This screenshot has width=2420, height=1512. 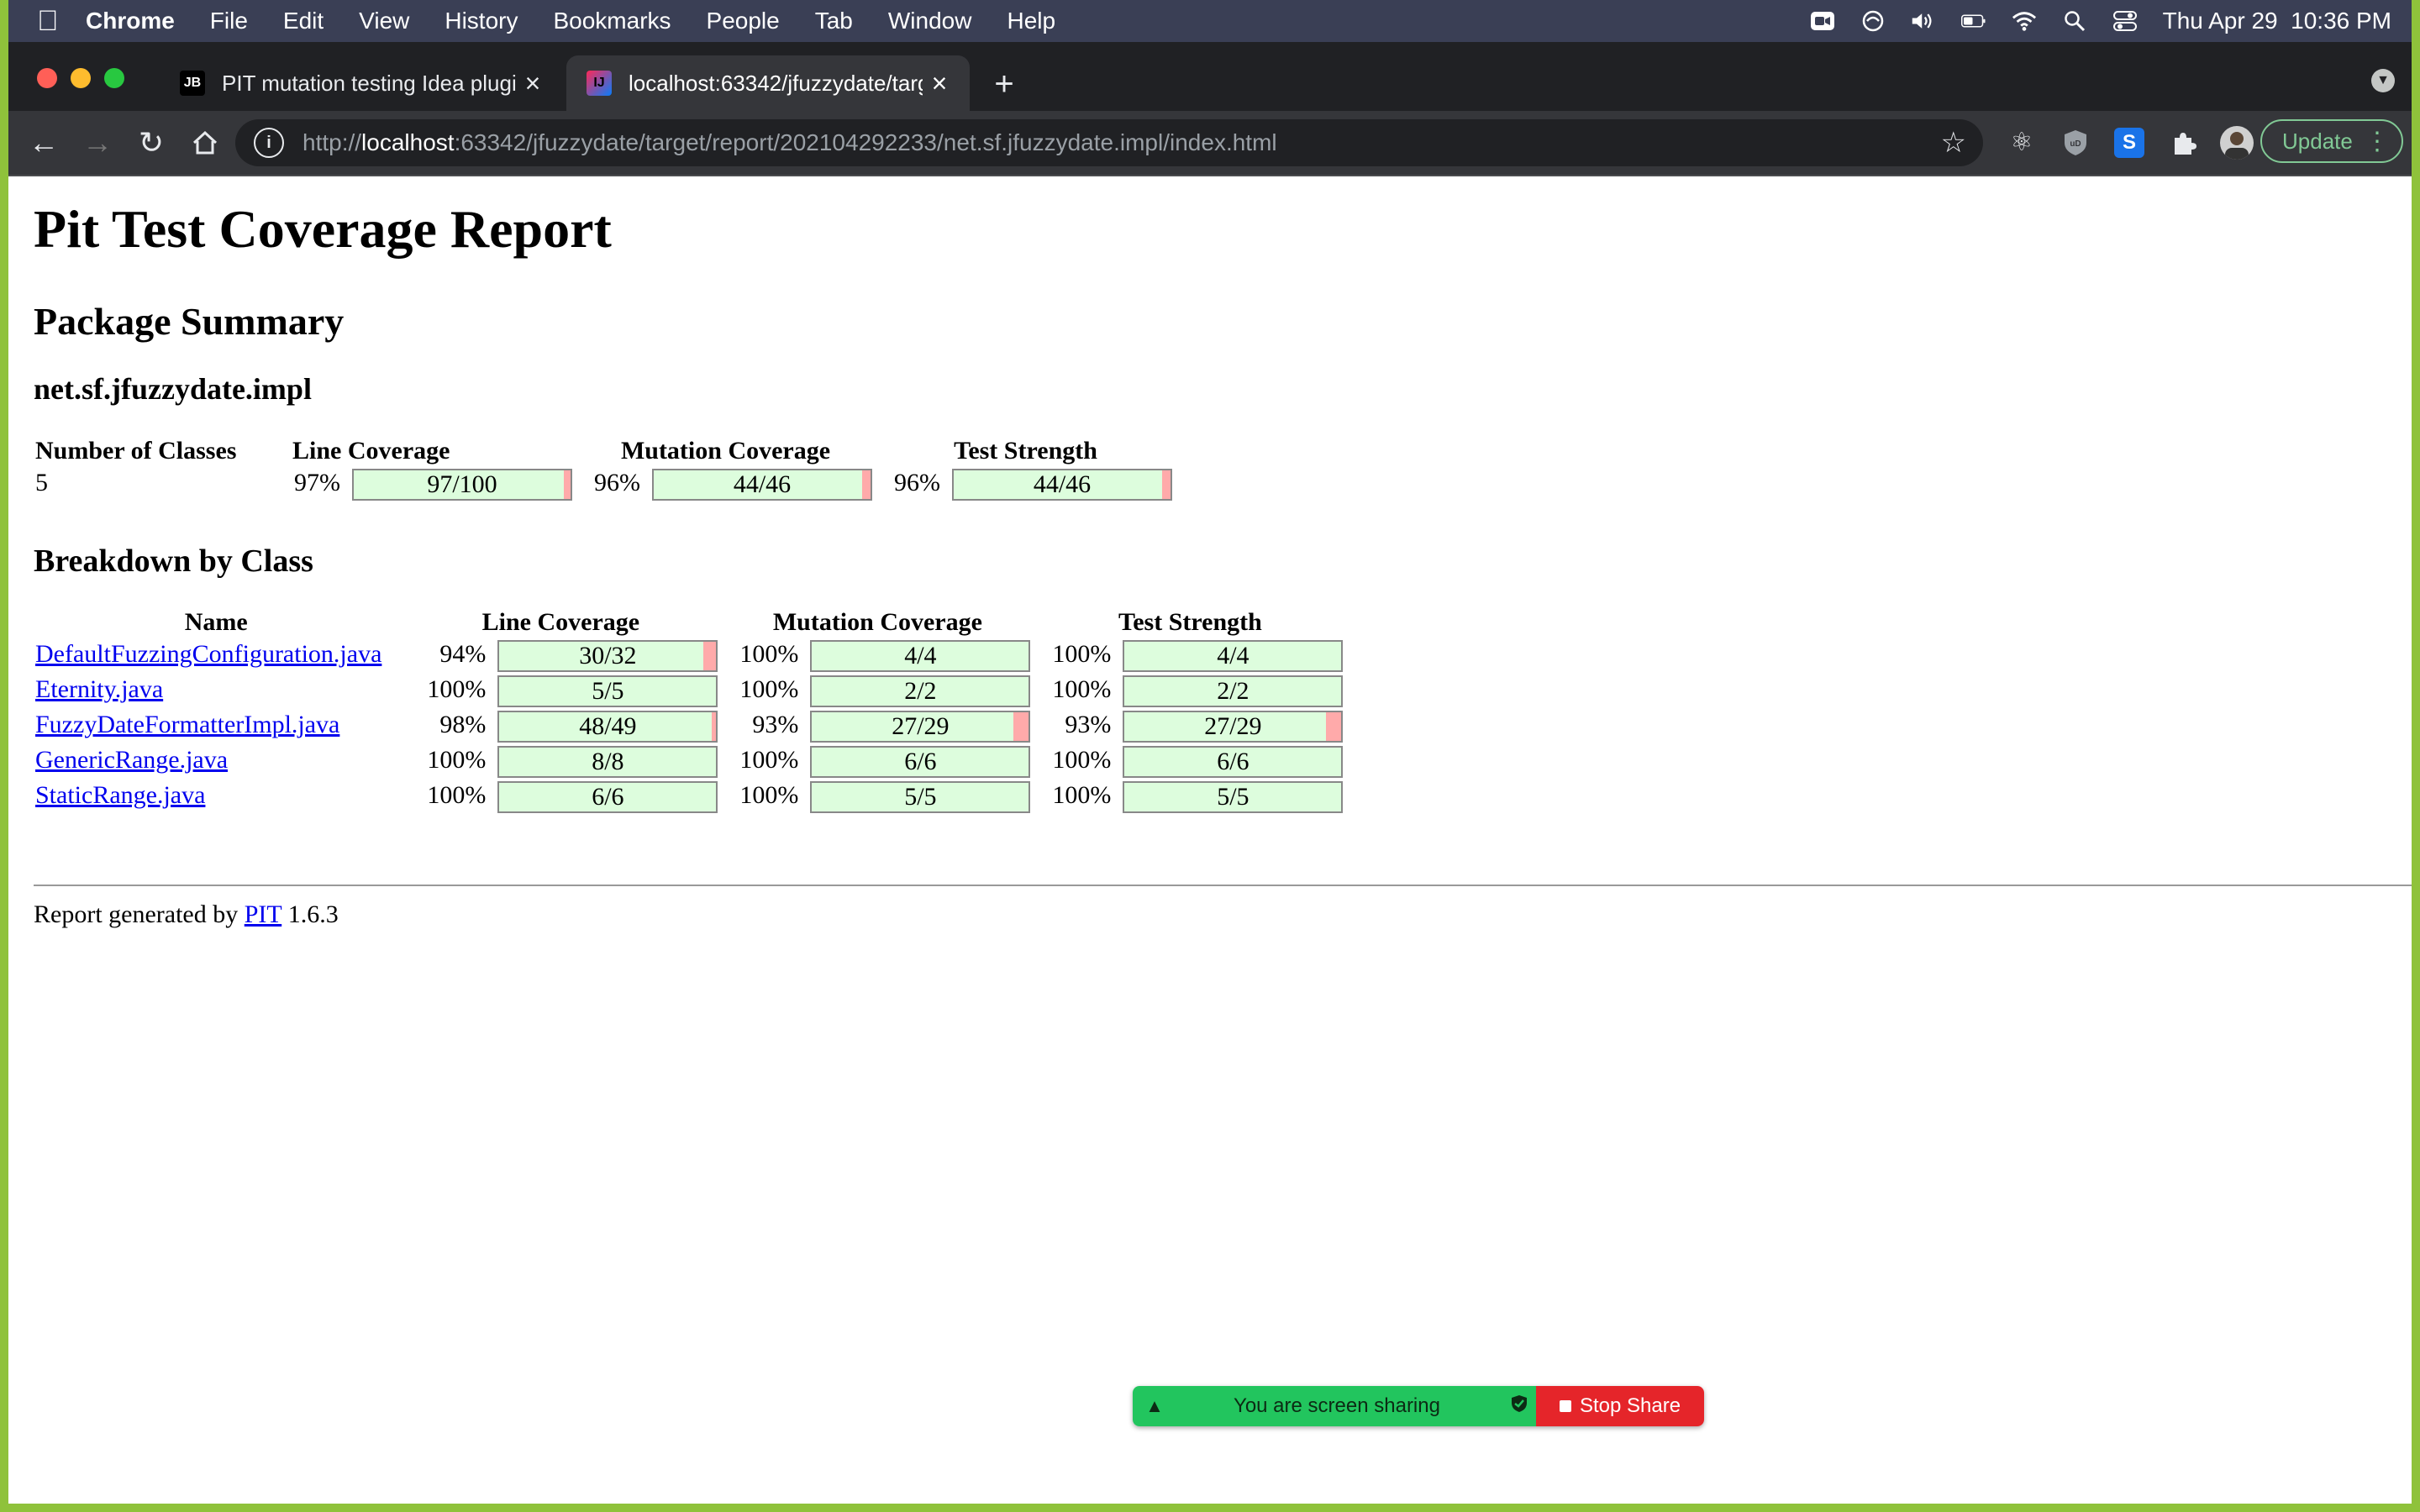 What do you see at coordinates (310, 914) in the screenshot?
I see `footer-version: 1.6.3` at bounding box center [310, 914].